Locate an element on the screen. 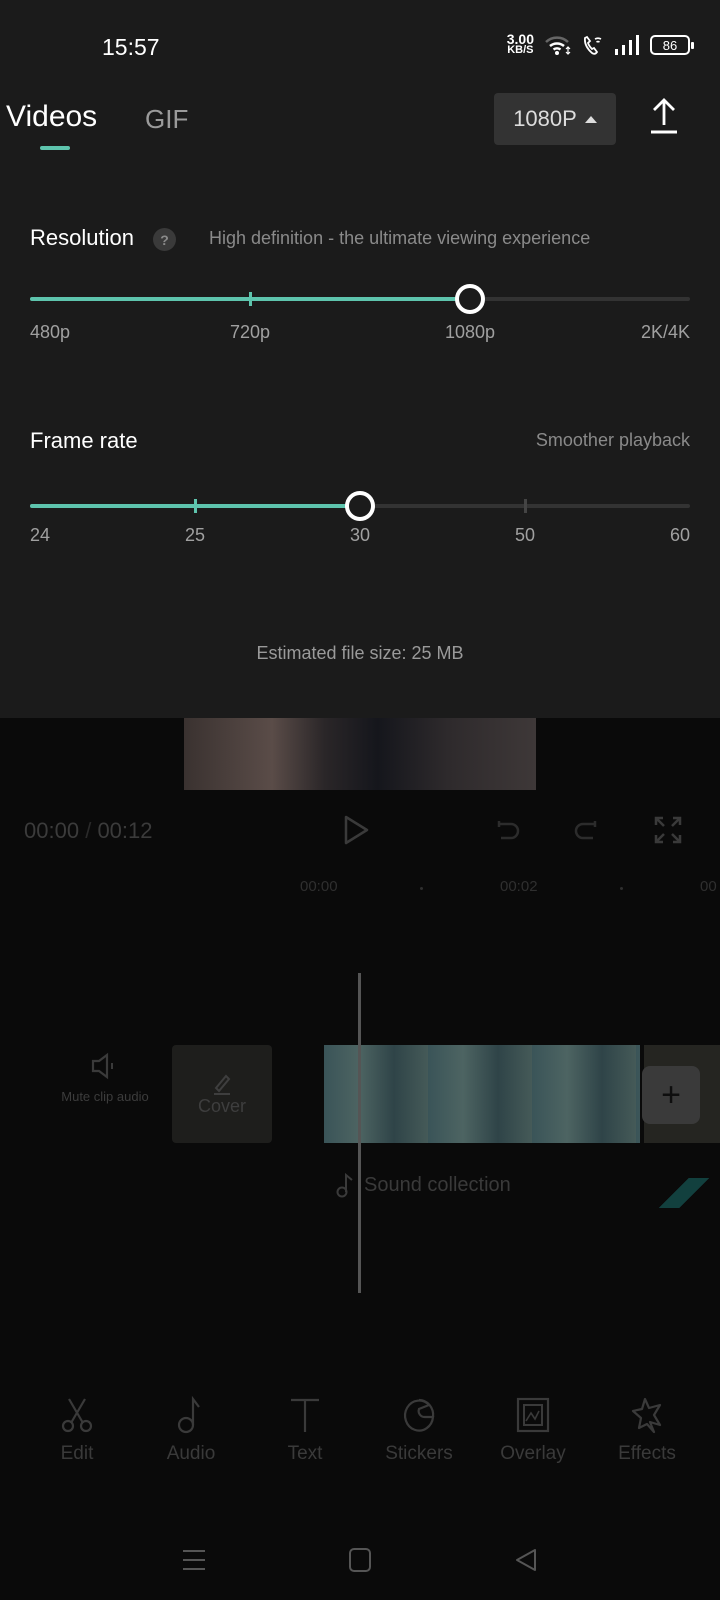 The image size is (720, 1600). export-button is located at coordinates (664, 116).